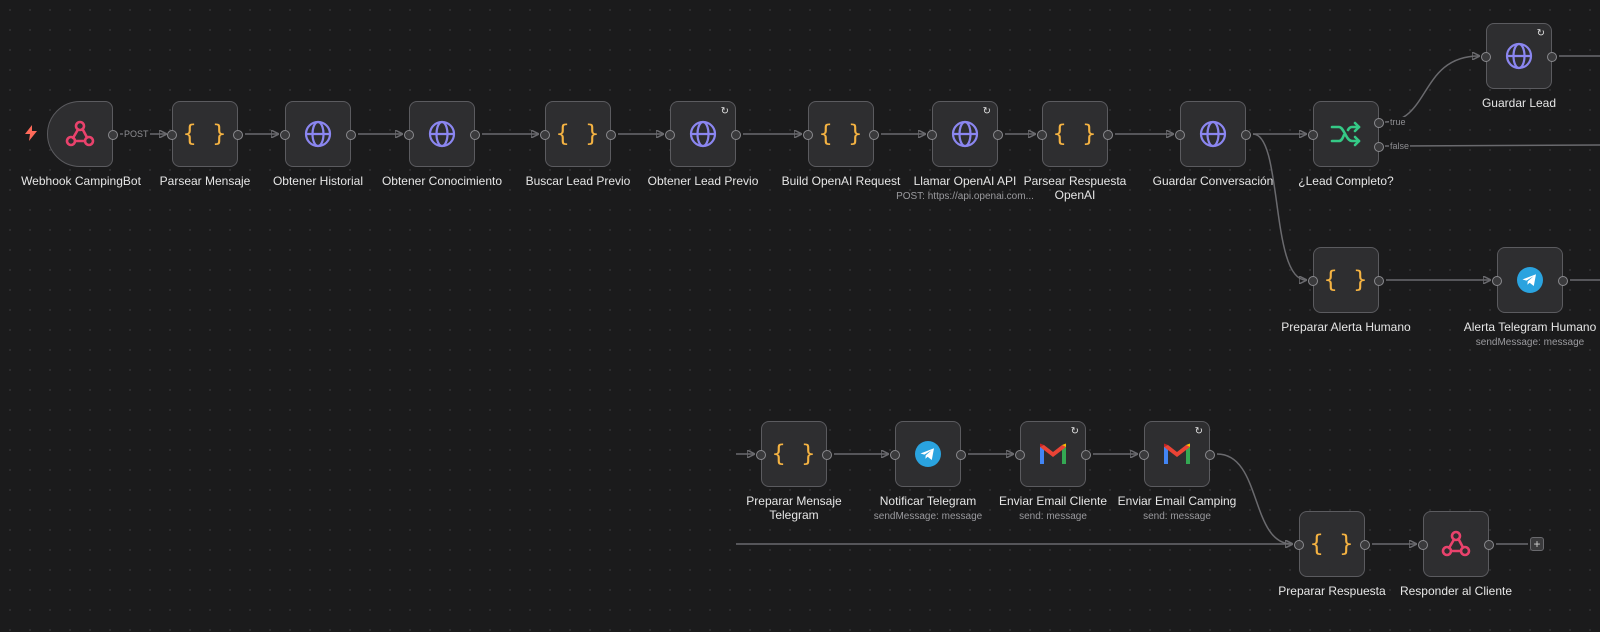  Describe the element at coordinates (1177, 501) in the screenshot. I see `node-label: Enviar Email Camping` at that location.